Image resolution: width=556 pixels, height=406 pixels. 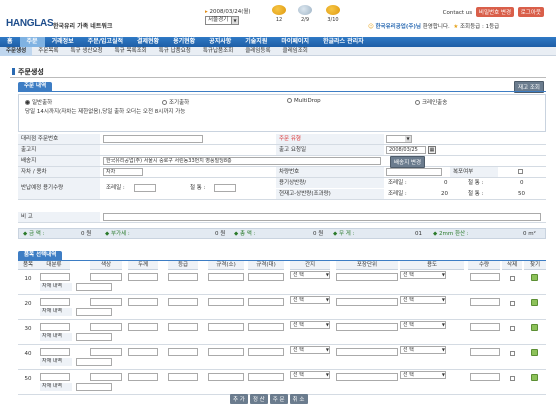 I want to click on subnav-claim-list: 클레임조회, so click(x=295, y=51).